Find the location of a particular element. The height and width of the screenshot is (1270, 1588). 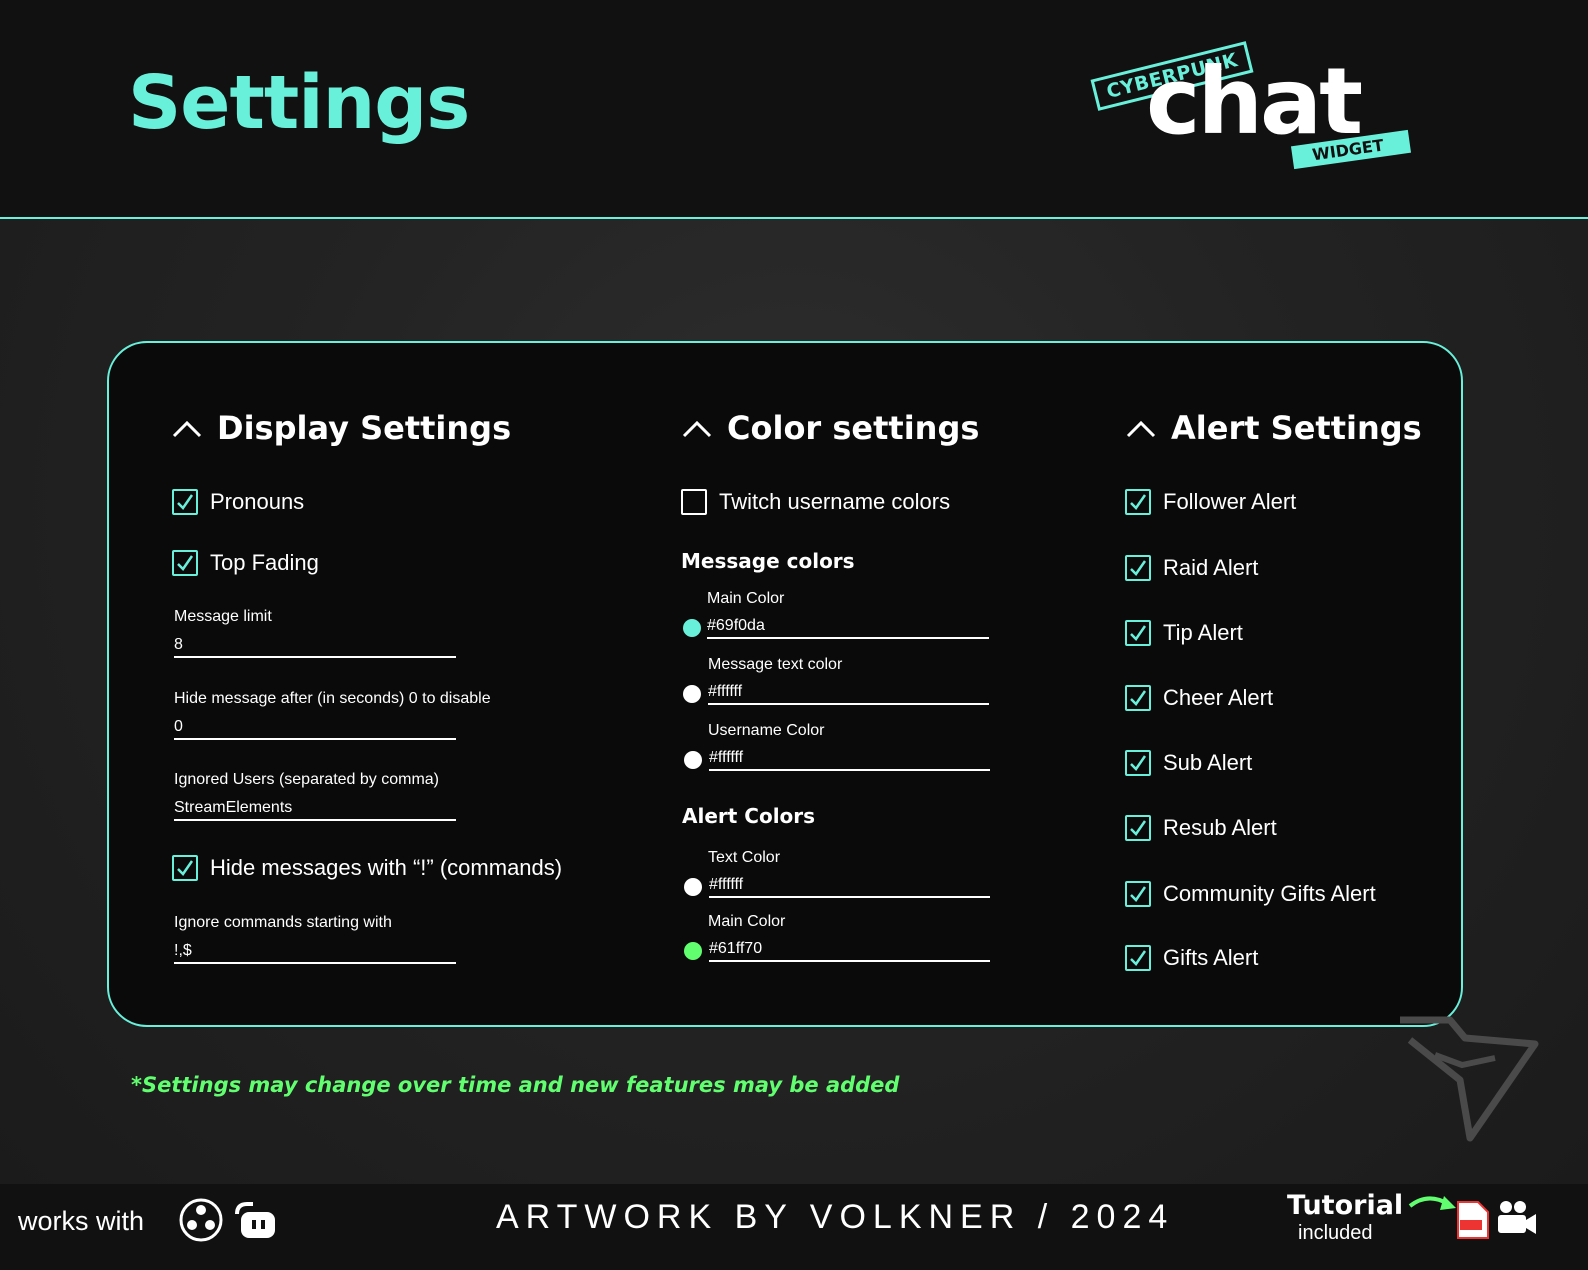

alert-option-tip-alert: Tip Alert is located at coordinates (1184, 633).